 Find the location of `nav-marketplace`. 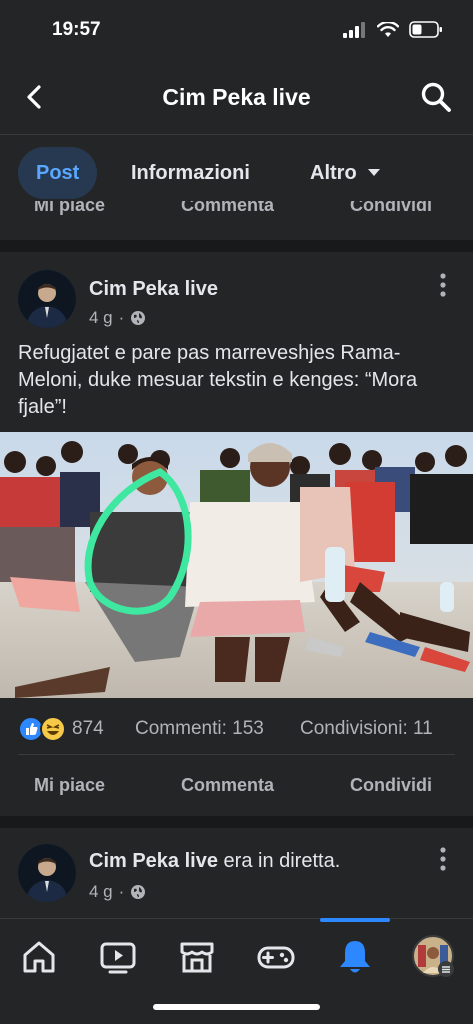

nav-marketplace is located at coordinates (197, 957).